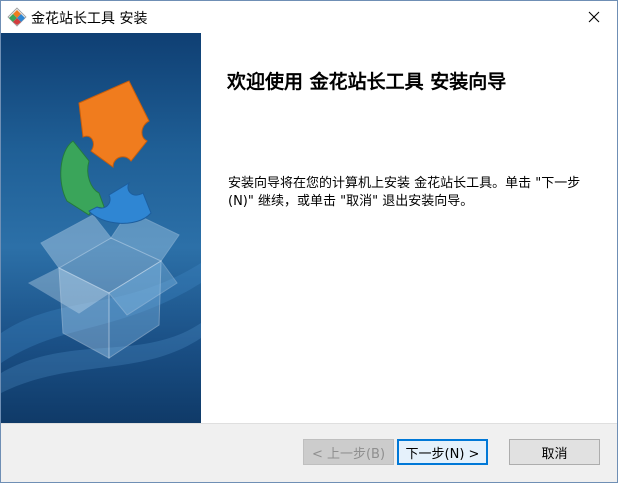 Image resolution: width=618 pixels, height=483 pixels. Describe the element at coordinates (106, 152) in the screenshot. I see `puzzle-graphic` at that location.